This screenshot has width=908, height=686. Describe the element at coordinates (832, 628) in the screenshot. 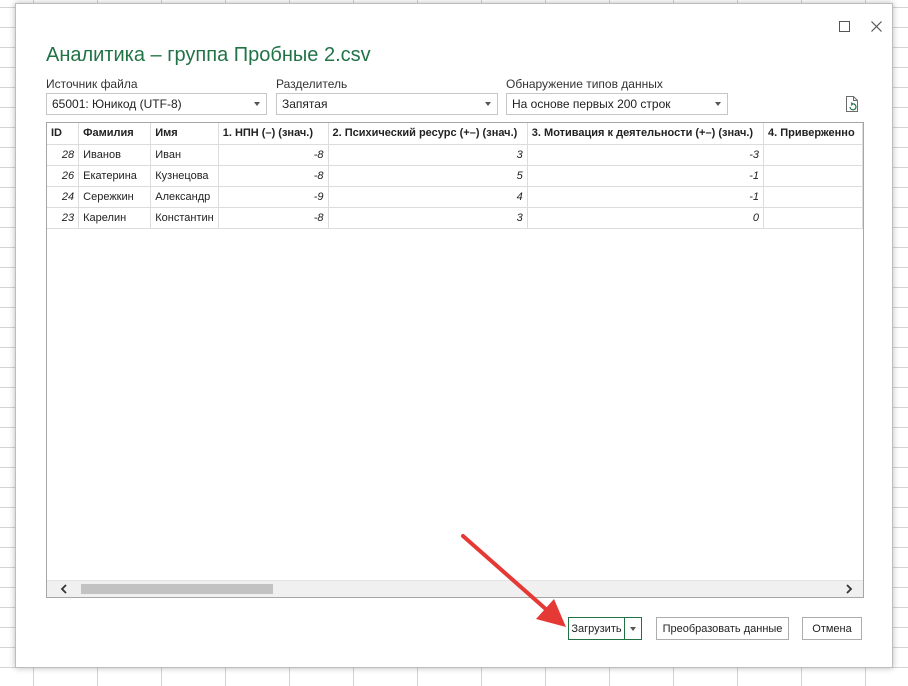

I see `cancel-button: Отмена` at that location.